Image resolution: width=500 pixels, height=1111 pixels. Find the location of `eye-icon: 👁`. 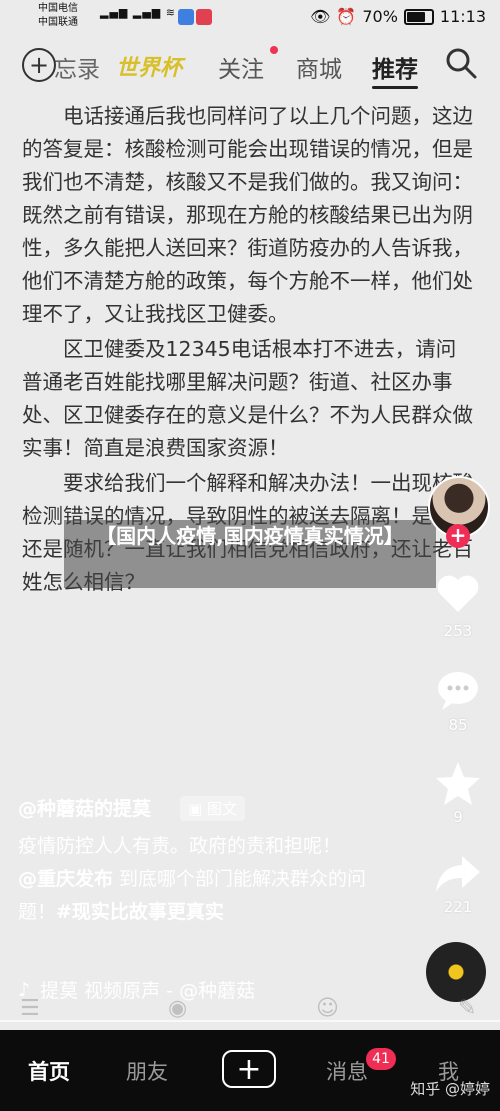

eye-icon: 👁 is located at coordinates (320, 16).